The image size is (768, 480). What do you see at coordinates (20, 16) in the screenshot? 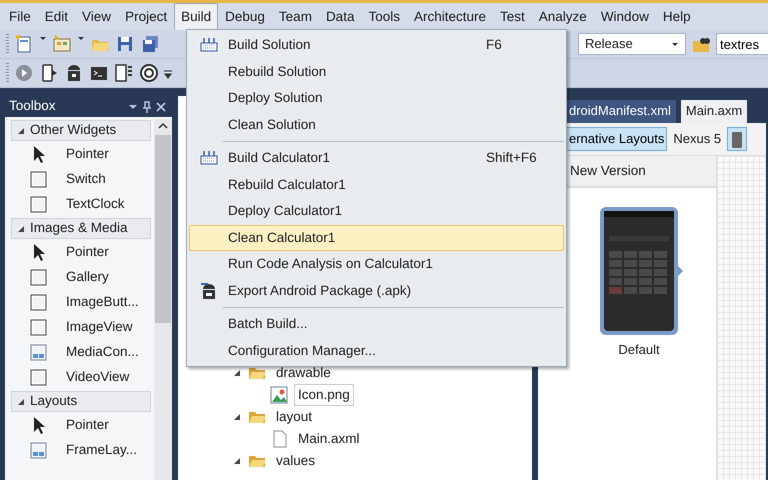
I see `menu-item: File` at bounding box center [20, 16].